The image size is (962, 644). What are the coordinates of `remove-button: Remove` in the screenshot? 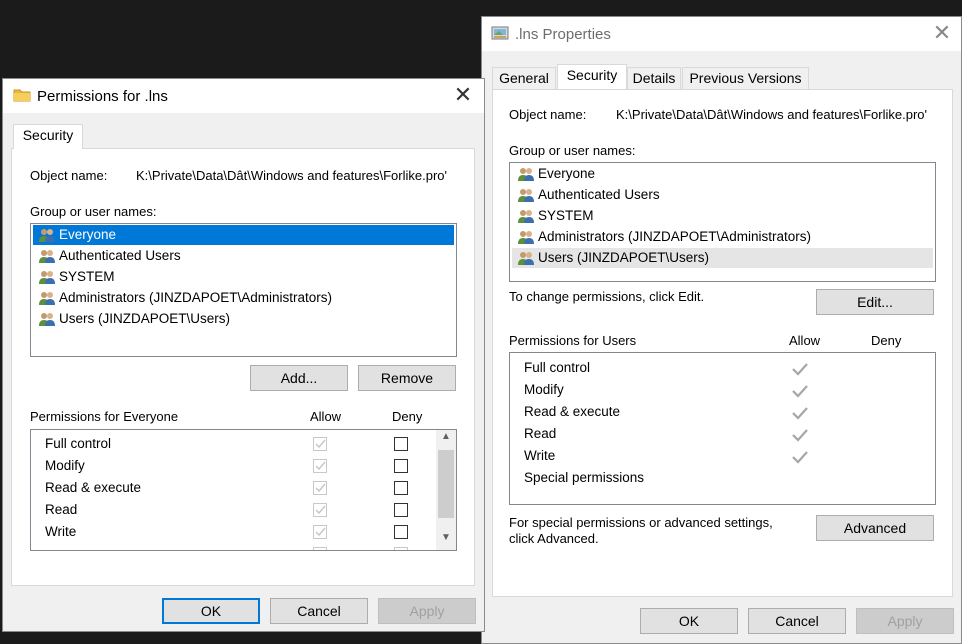 It's located at (407, 378).